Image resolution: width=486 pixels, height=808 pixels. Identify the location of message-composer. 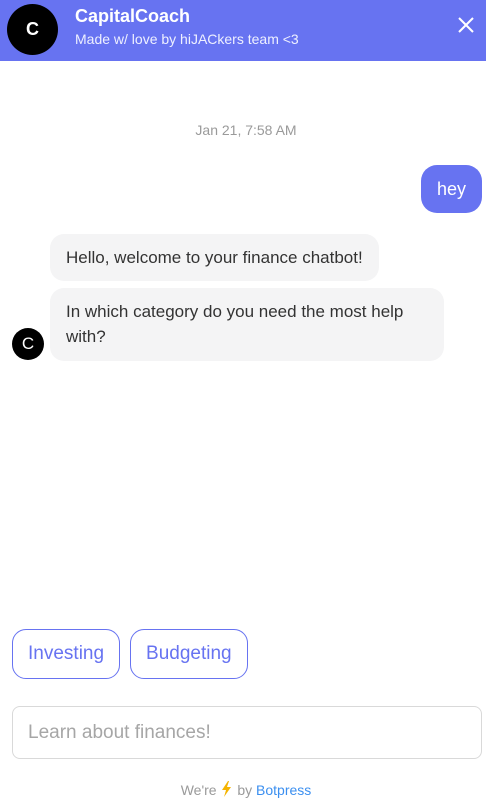
(247, 732).